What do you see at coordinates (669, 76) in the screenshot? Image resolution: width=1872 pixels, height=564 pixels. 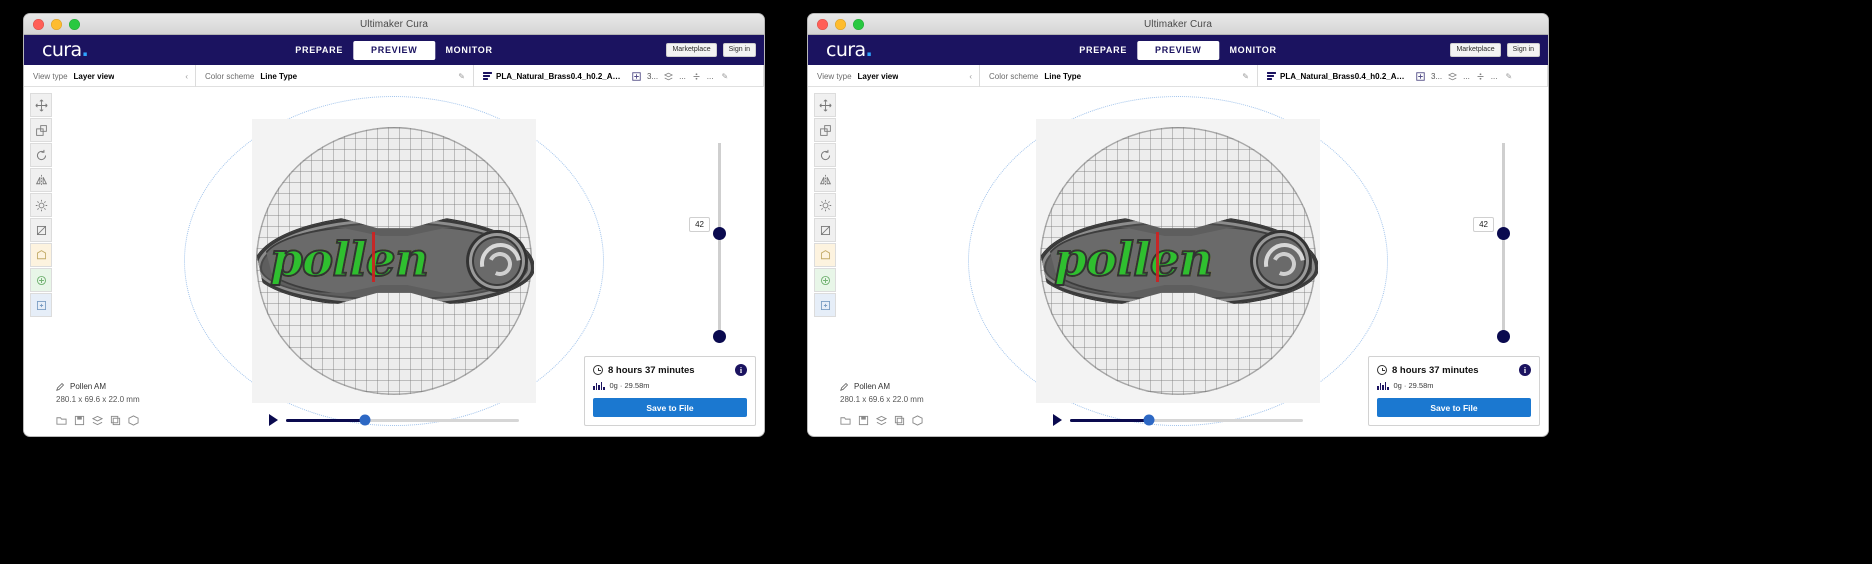 I see `layer-height-icon` at bounding box center [669, 76].